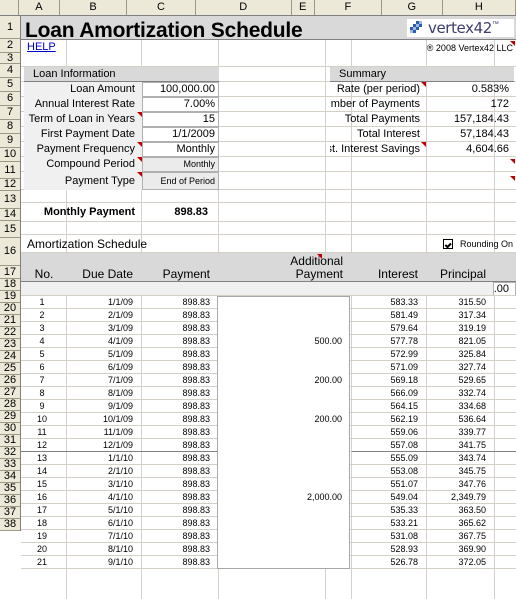 The width and height of the screenshot is (516, 599). Describe the element at coordinates (10, 27) in the screenshot. I see `row-header-1: 1` at that location.